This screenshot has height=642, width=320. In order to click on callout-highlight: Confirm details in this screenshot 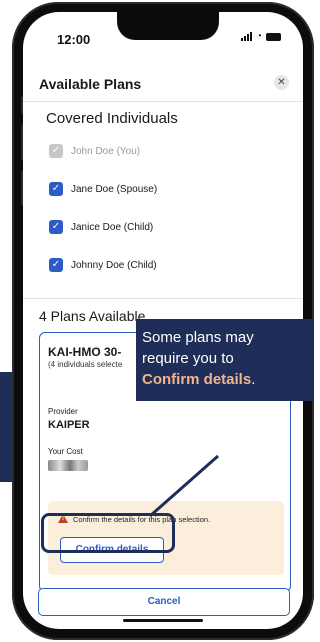, I will do `click(197, 379)`.